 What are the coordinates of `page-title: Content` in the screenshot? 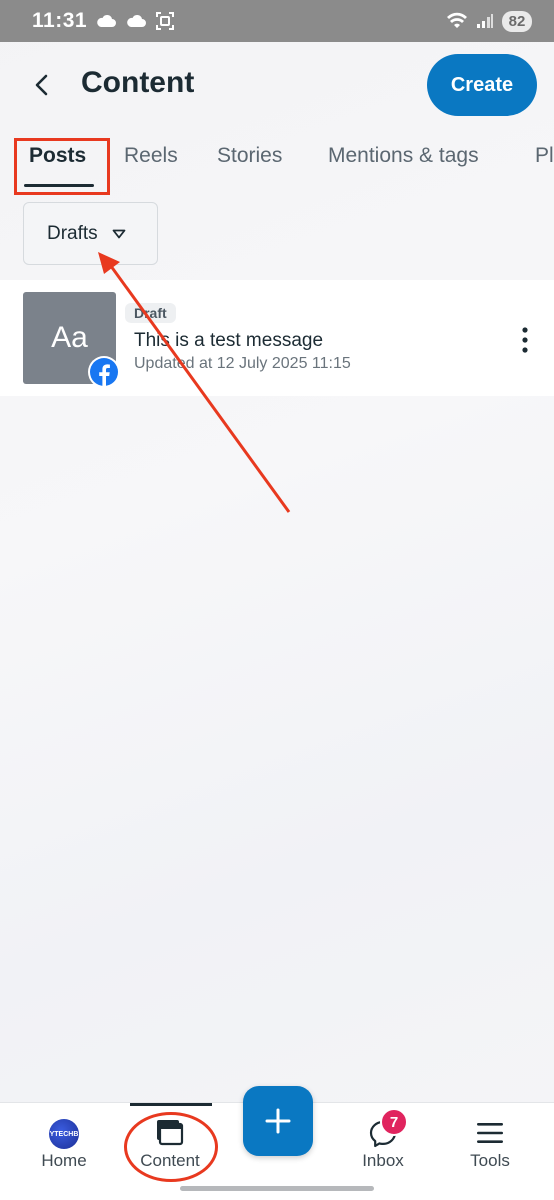 It's located at (138, 82).